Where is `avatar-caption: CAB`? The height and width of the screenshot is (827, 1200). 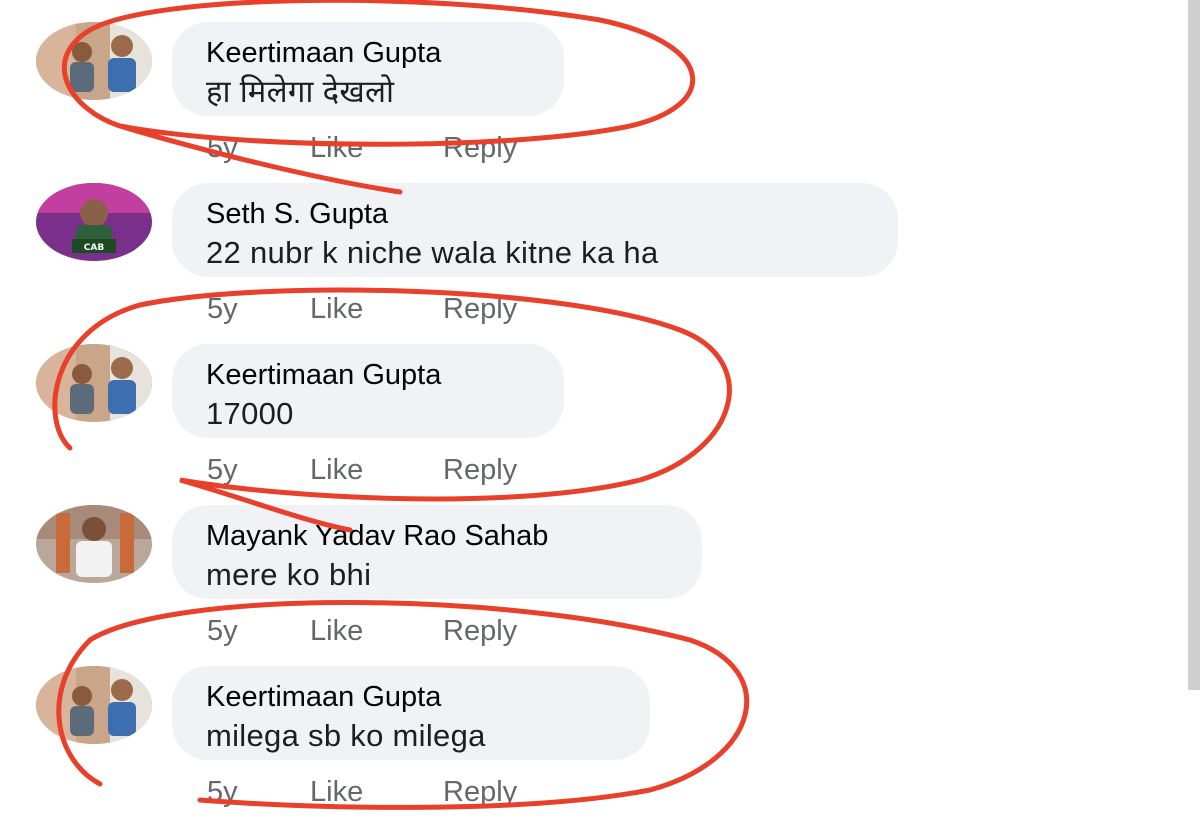 avatar-caption: CAB is located at coordinates (94, 248).